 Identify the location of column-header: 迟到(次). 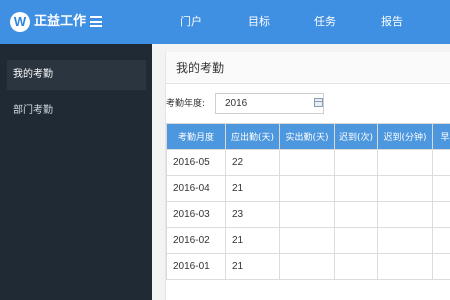
(356, 136).